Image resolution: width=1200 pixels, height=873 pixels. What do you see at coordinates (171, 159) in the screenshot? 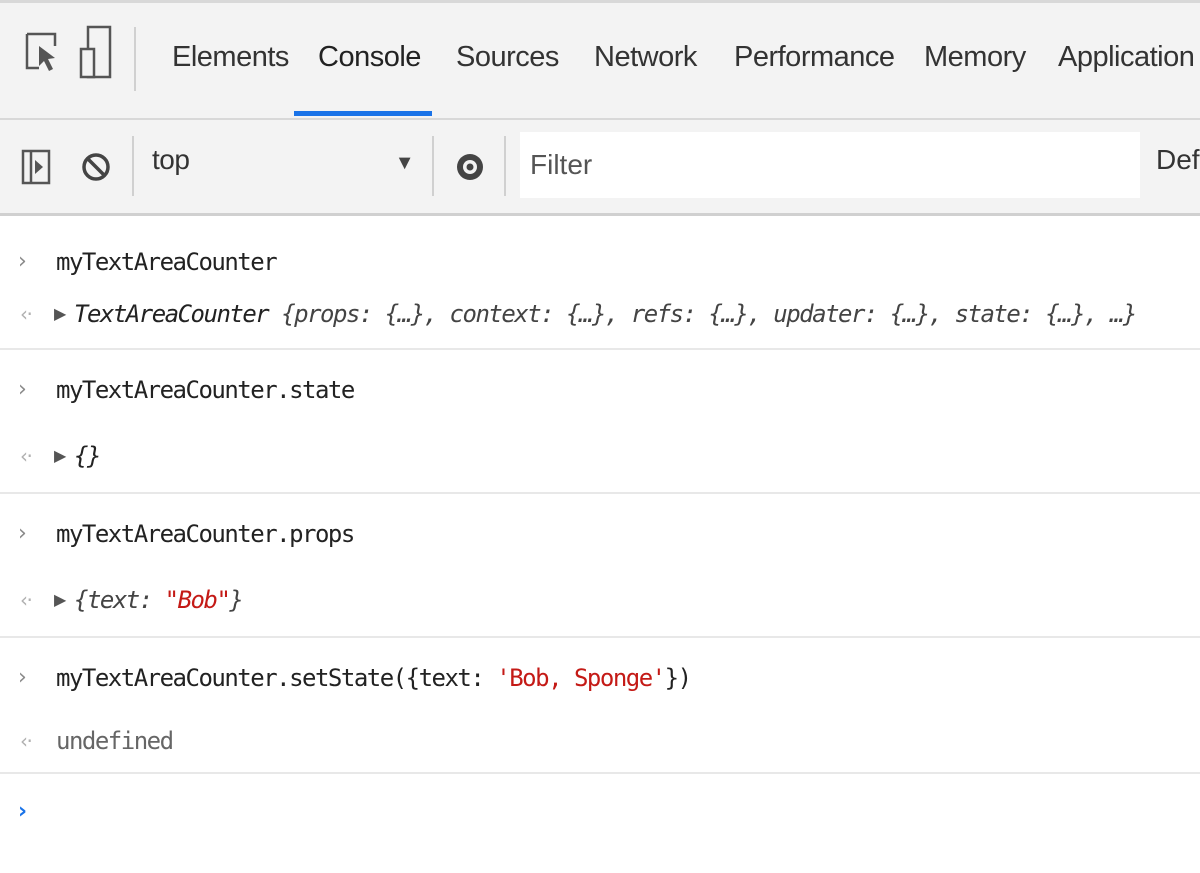
I see `context-value: top` at bounding box center [171, 159].